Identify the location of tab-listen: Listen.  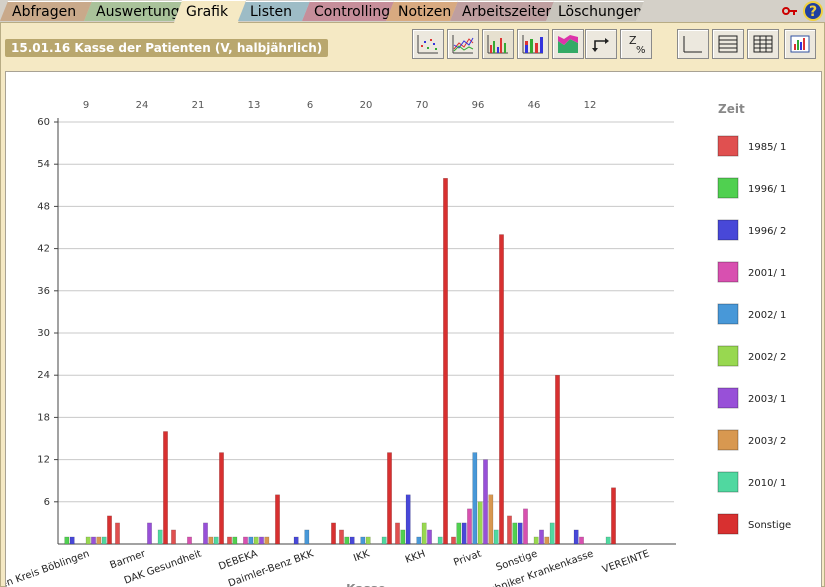
(274, 11).